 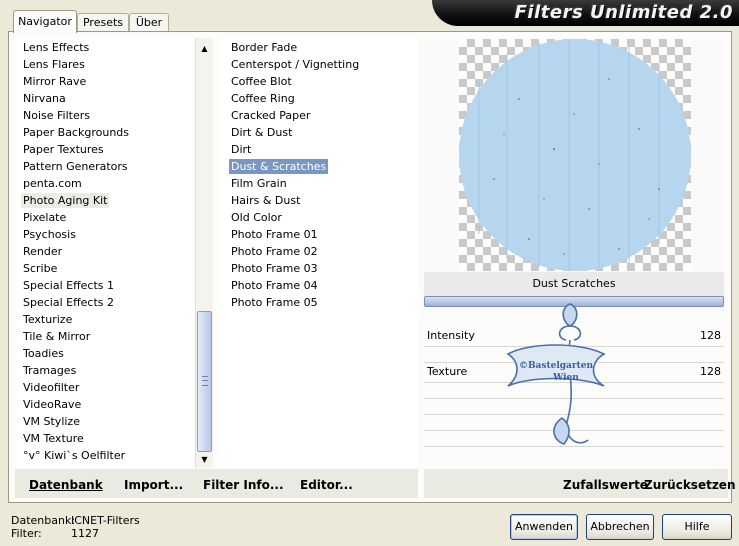 I want to click on status-database-value: ICNET-Filters, so click(x=105, y=520).